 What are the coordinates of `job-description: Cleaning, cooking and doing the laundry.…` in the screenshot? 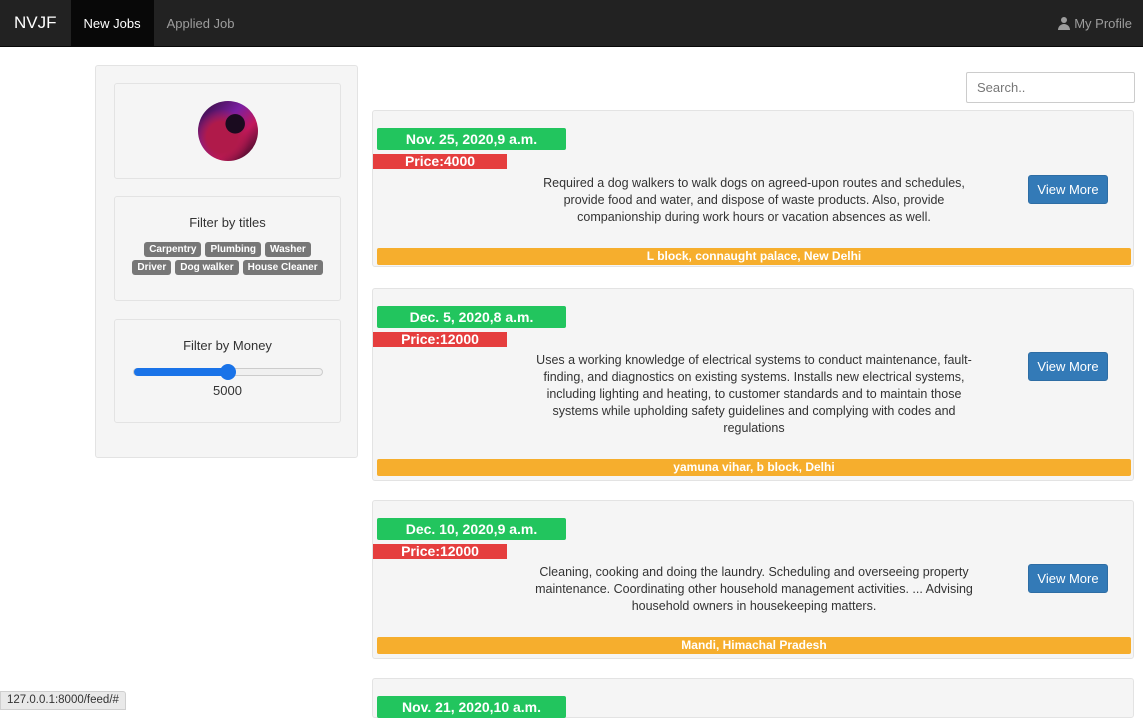 It's located at (754, 589).